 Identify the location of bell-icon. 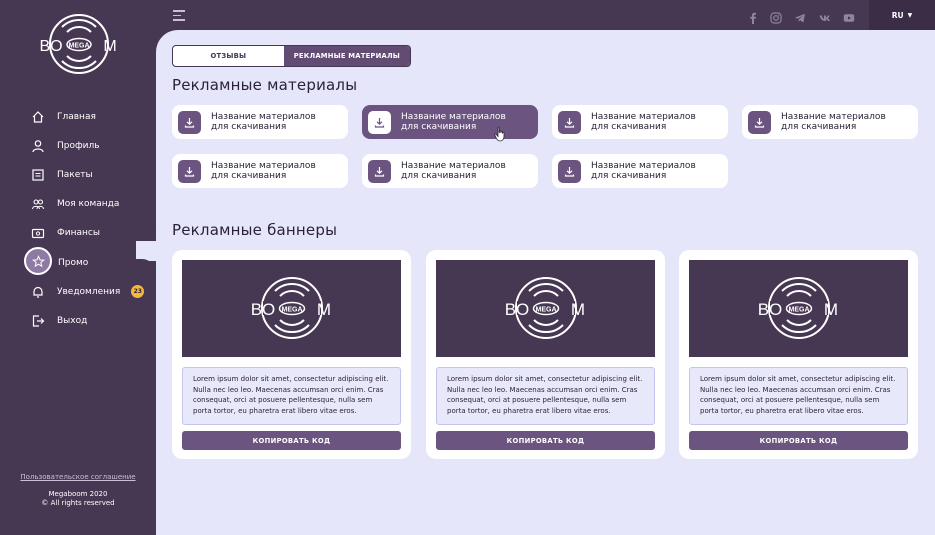
(38, 292).